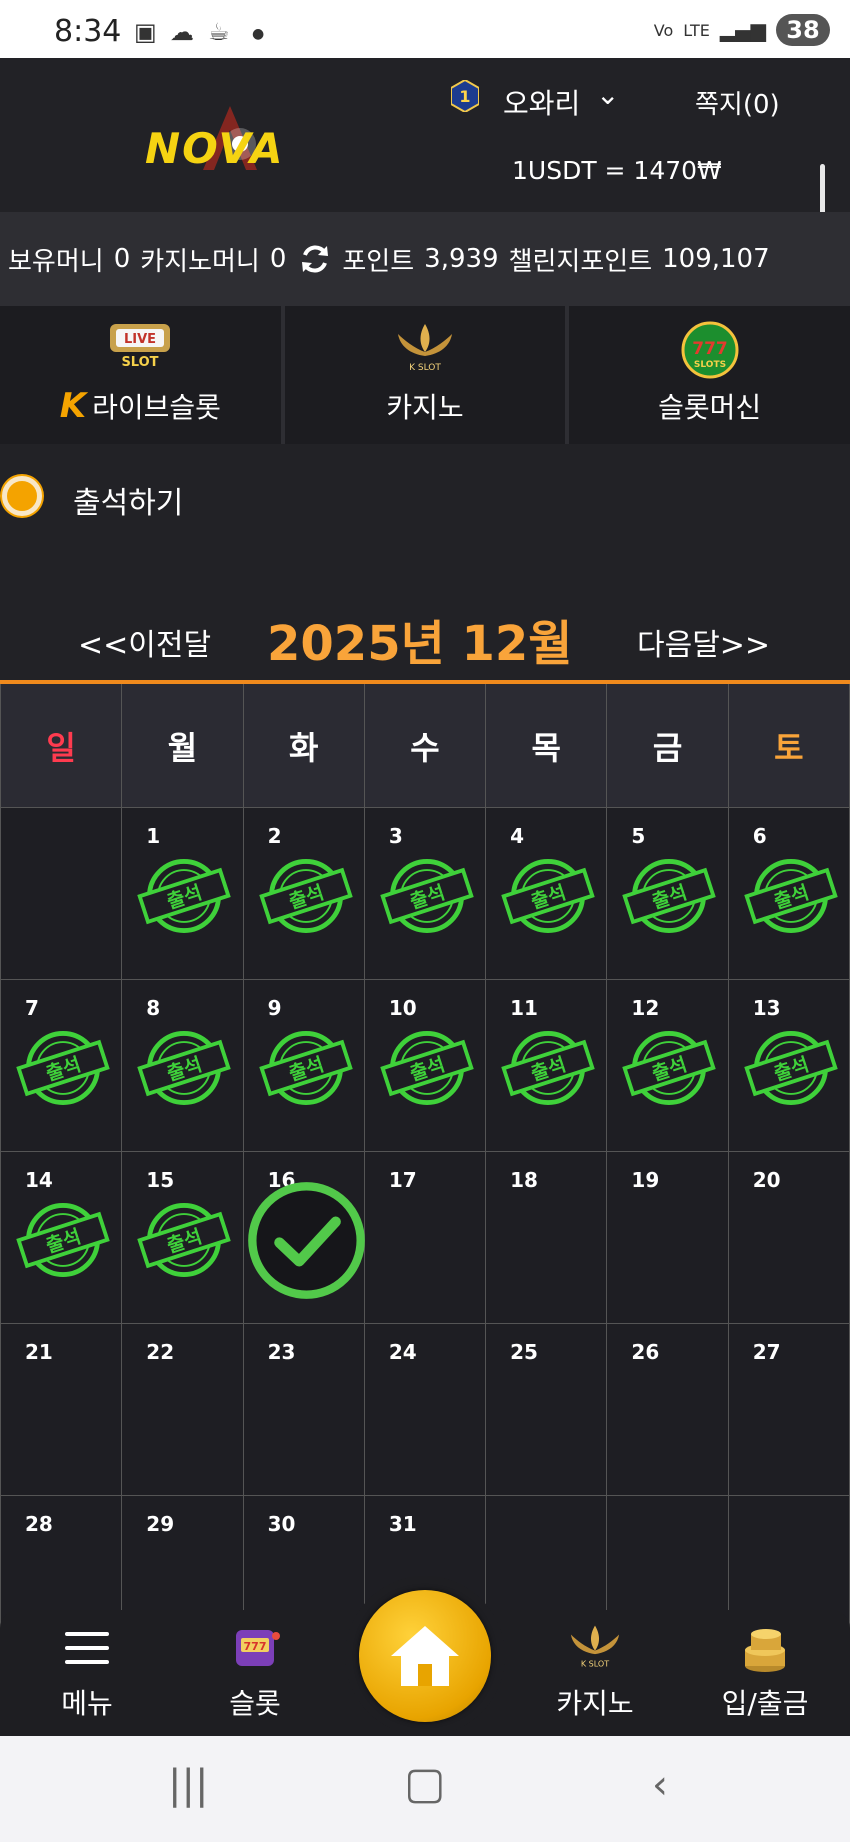  Describe the element at coordinates (140, 347) in the screenshot. I see `live-slot-icon: LIVE SLOT` at that location.